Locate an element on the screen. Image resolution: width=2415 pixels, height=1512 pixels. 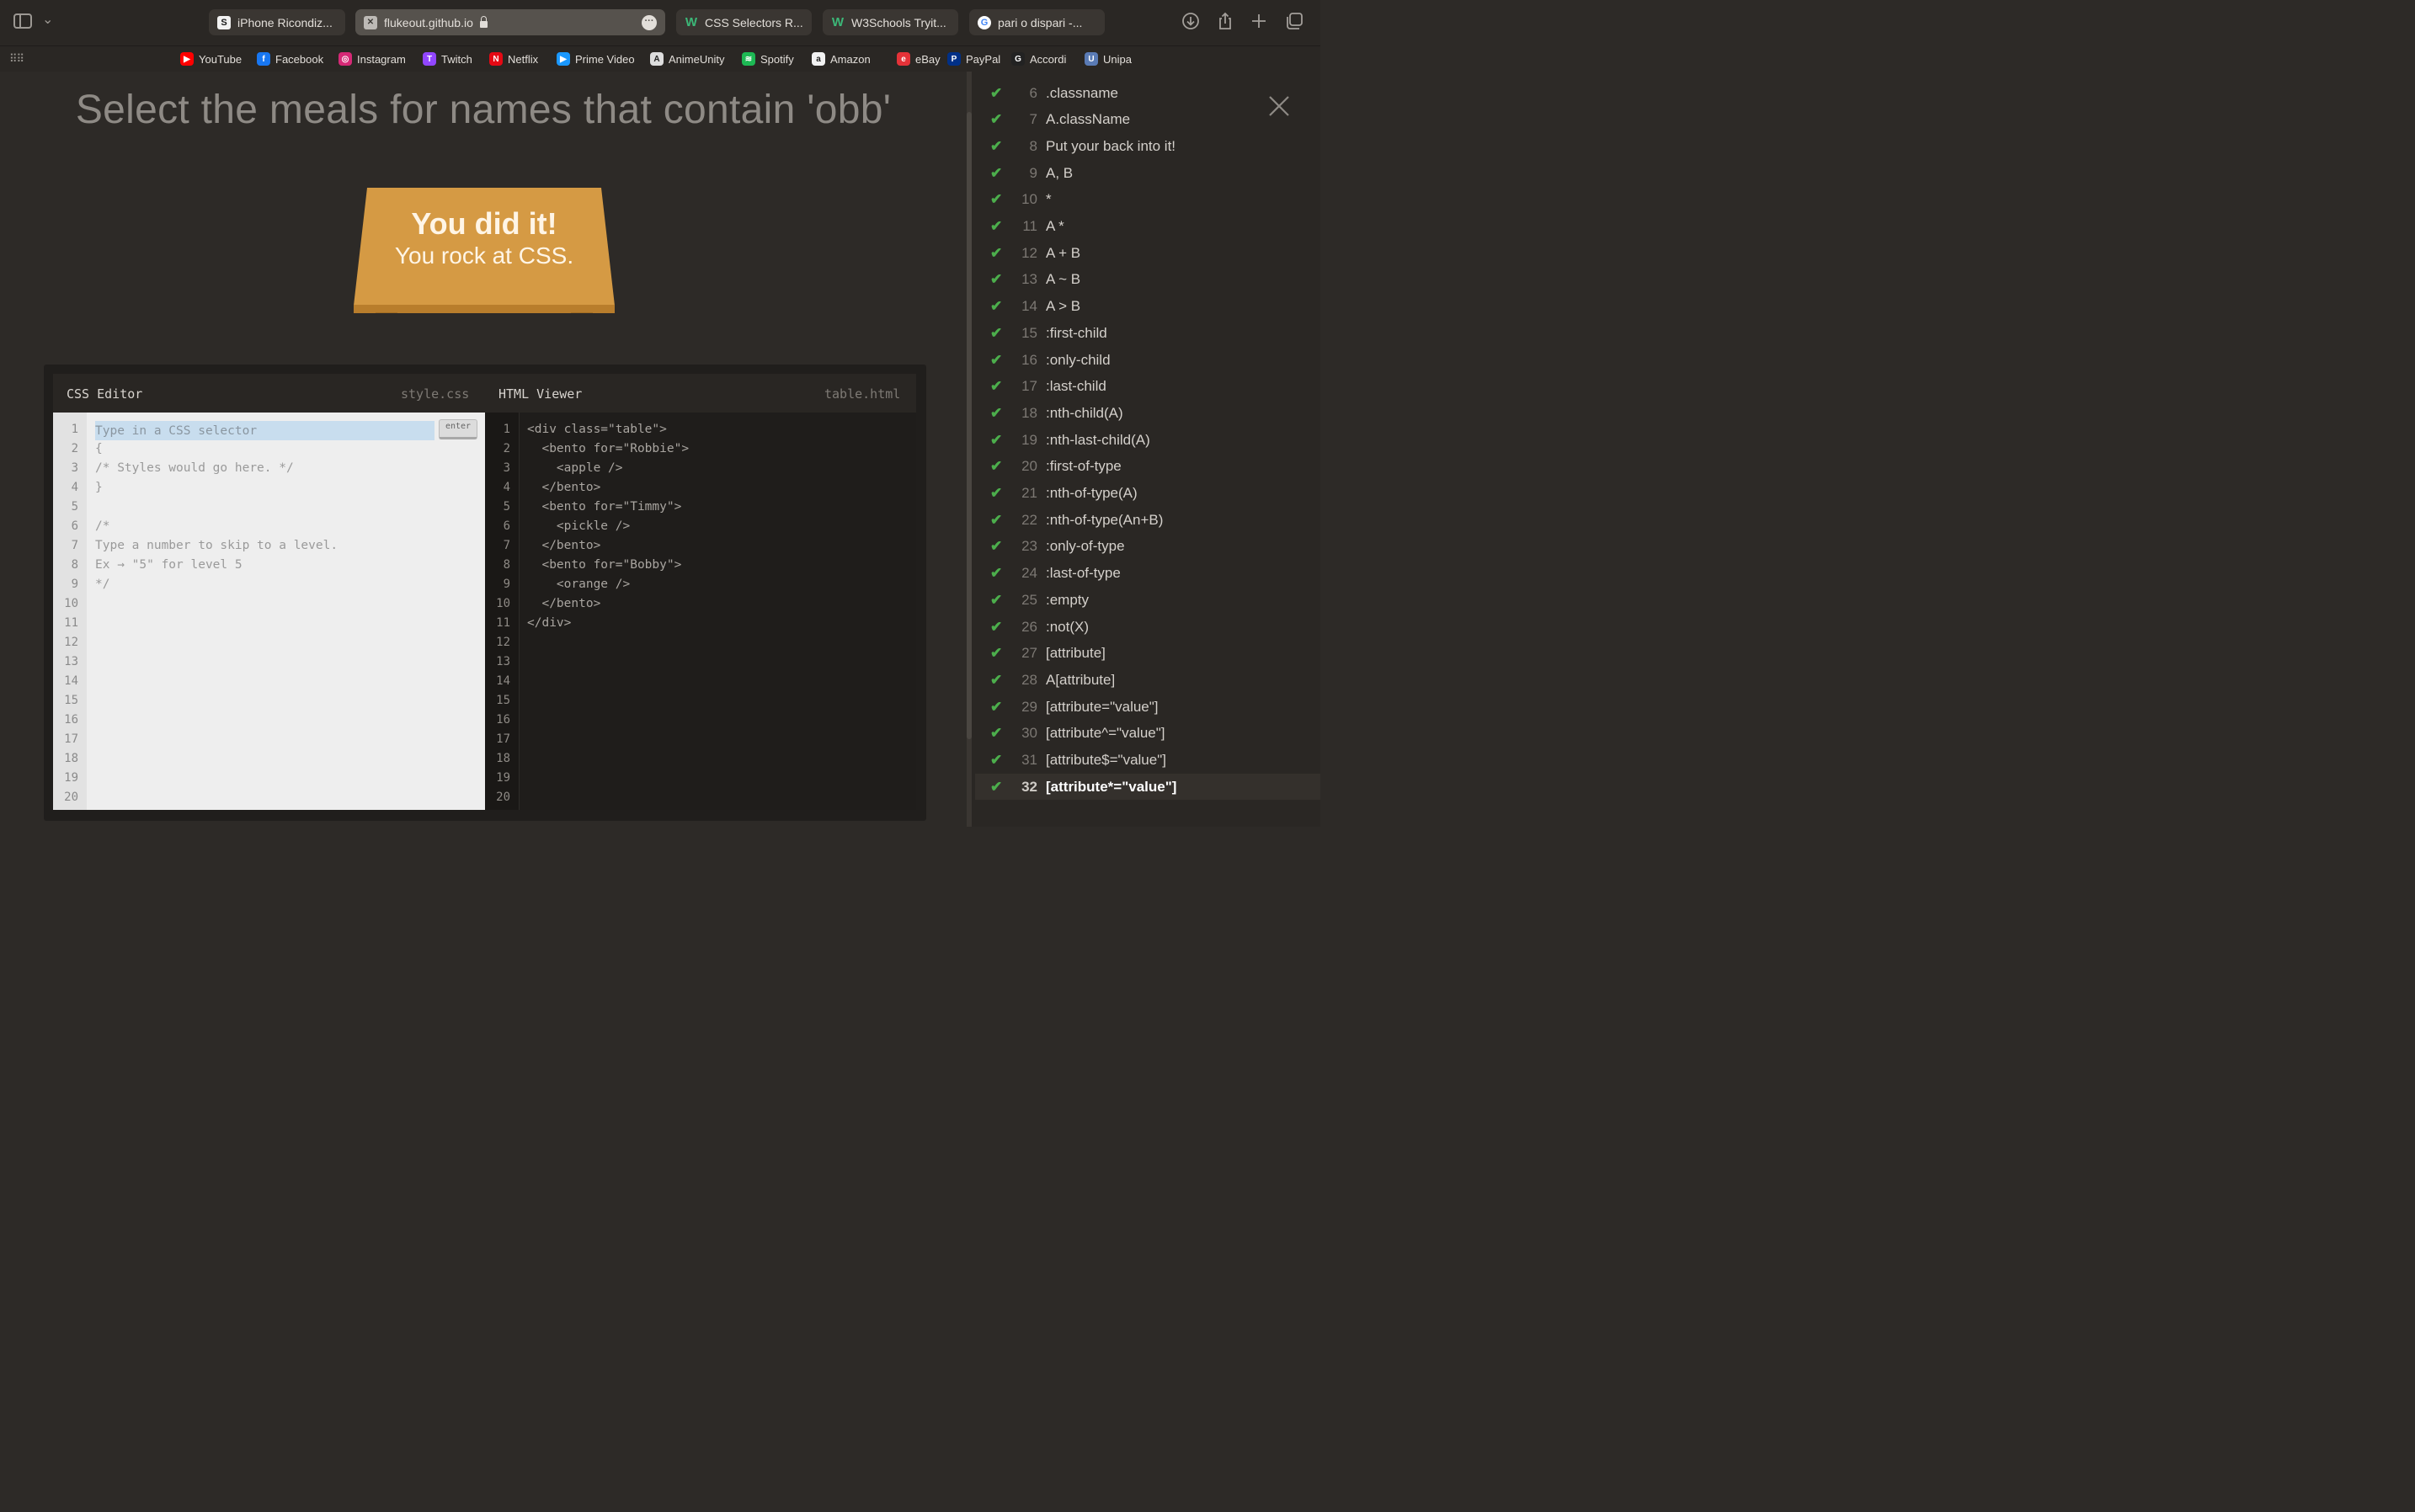
level-item: ✔ 13 A ~ B is located at coordinates (1147, 280).